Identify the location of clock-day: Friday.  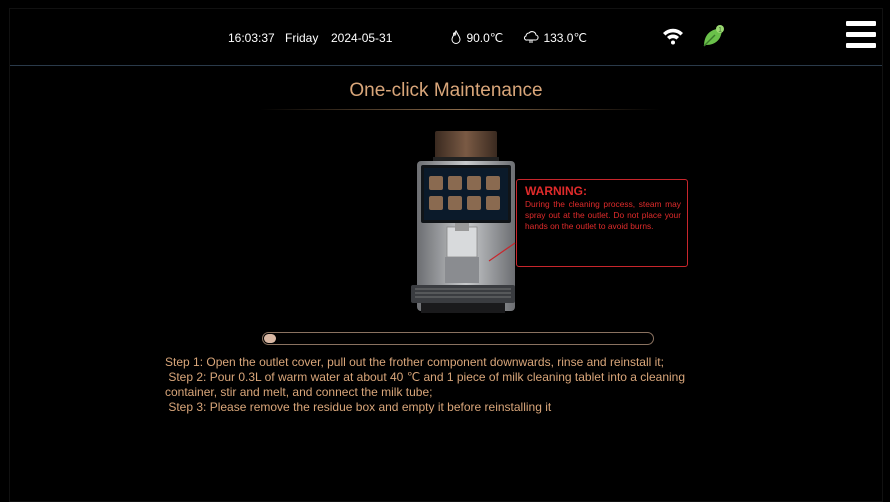
(302, 38).